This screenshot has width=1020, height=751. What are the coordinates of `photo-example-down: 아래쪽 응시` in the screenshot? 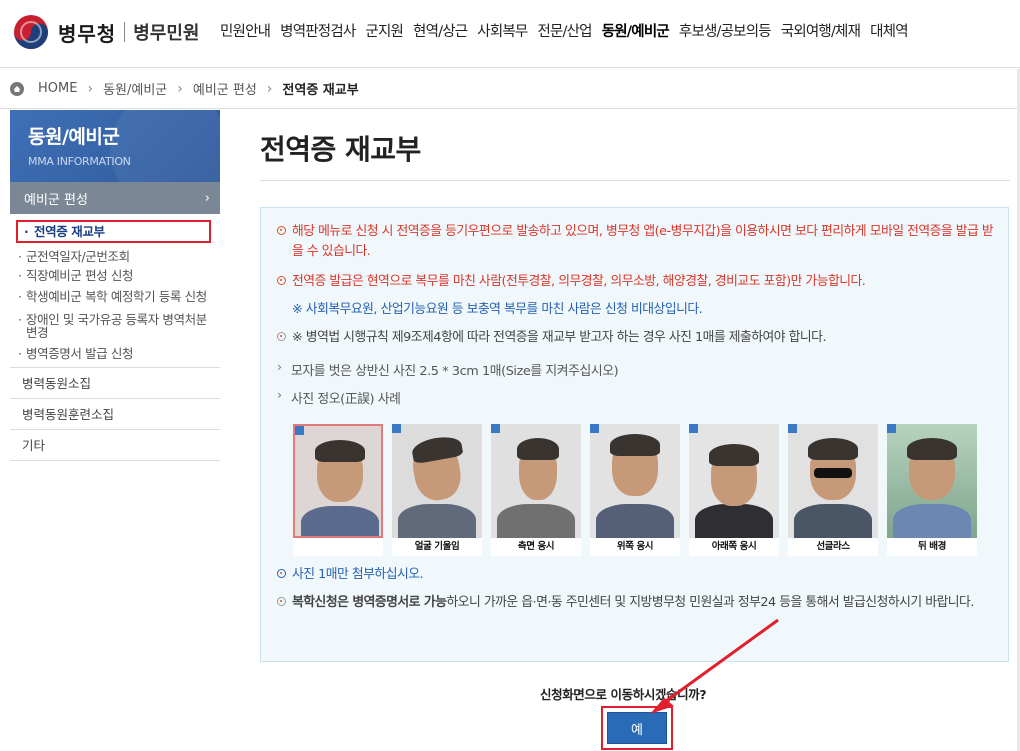 It's located at (734, 490).